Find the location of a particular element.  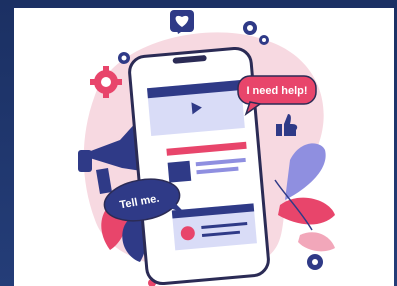

help-bubble-text: I need help! is located at coordinates (276, 91).